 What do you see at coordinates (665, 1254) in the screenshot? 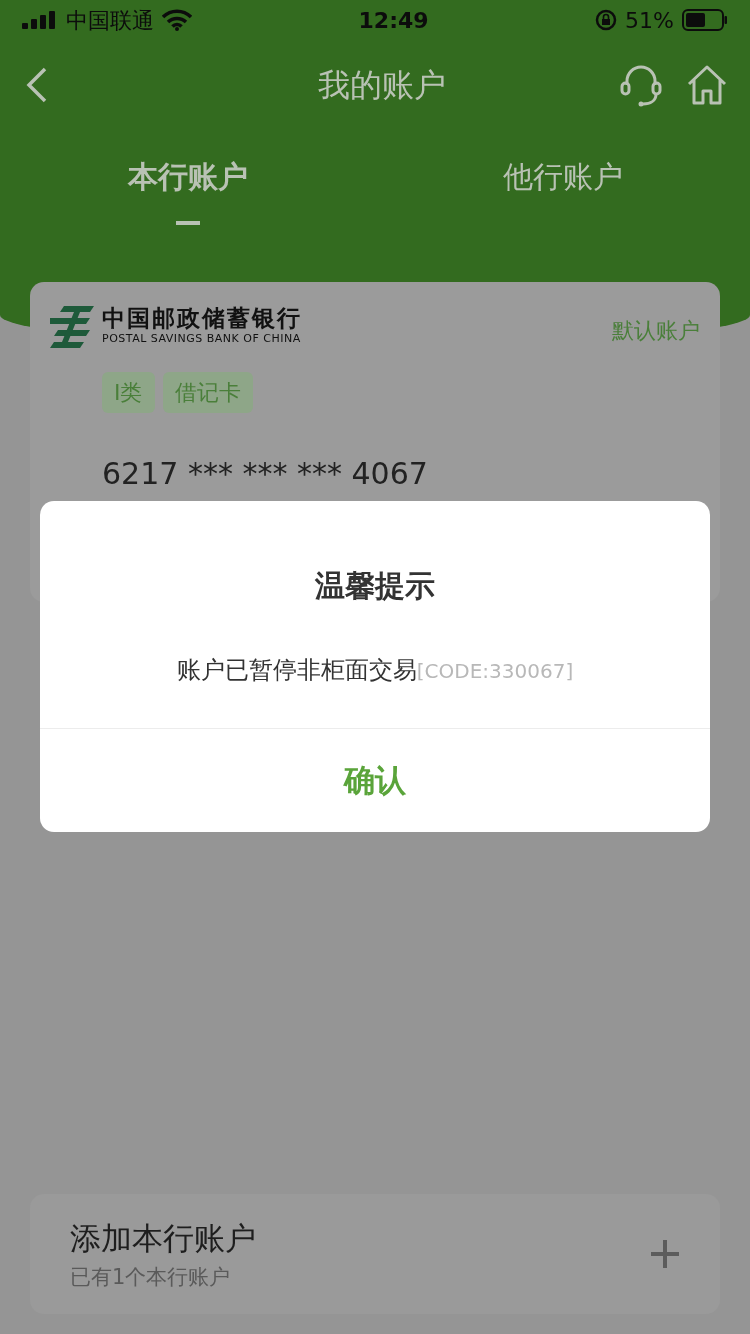
I see `plus-icon` at bounding box center [665, 1254].